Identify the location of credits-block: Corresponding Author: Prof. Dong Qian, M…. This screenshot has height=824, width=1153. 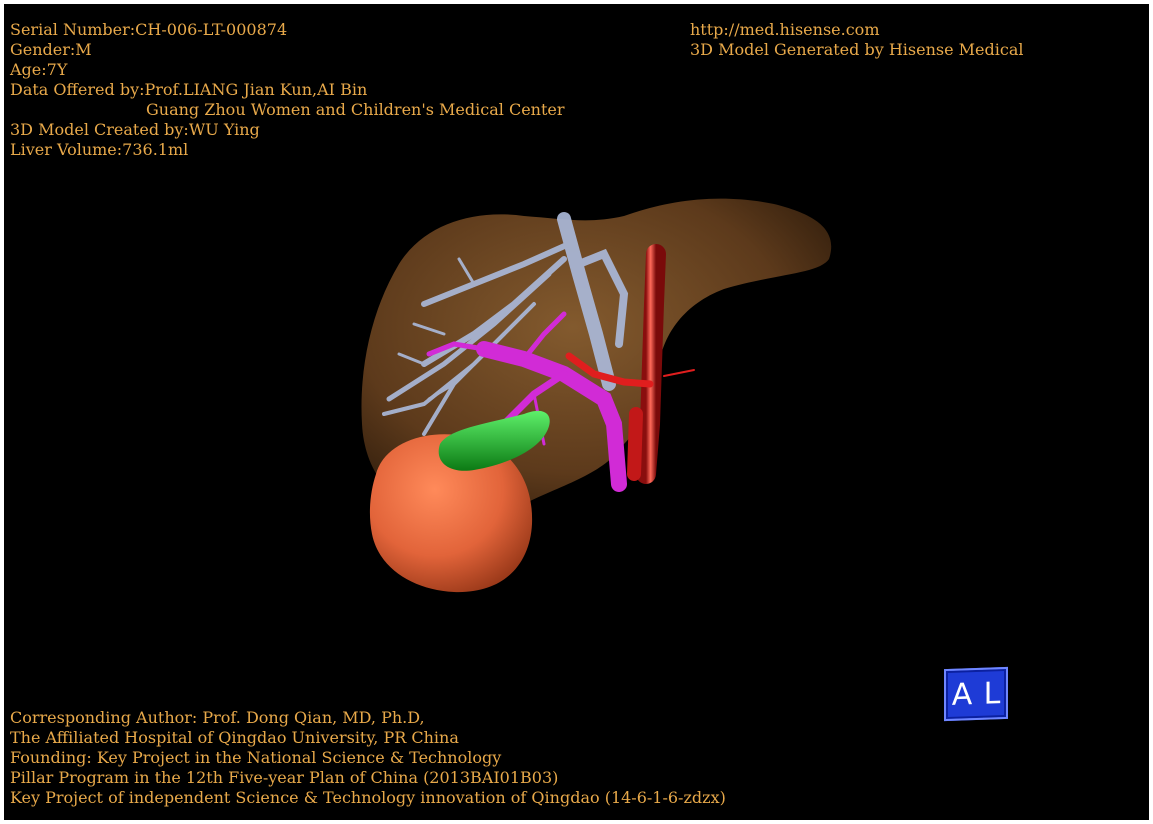
(368, 758).